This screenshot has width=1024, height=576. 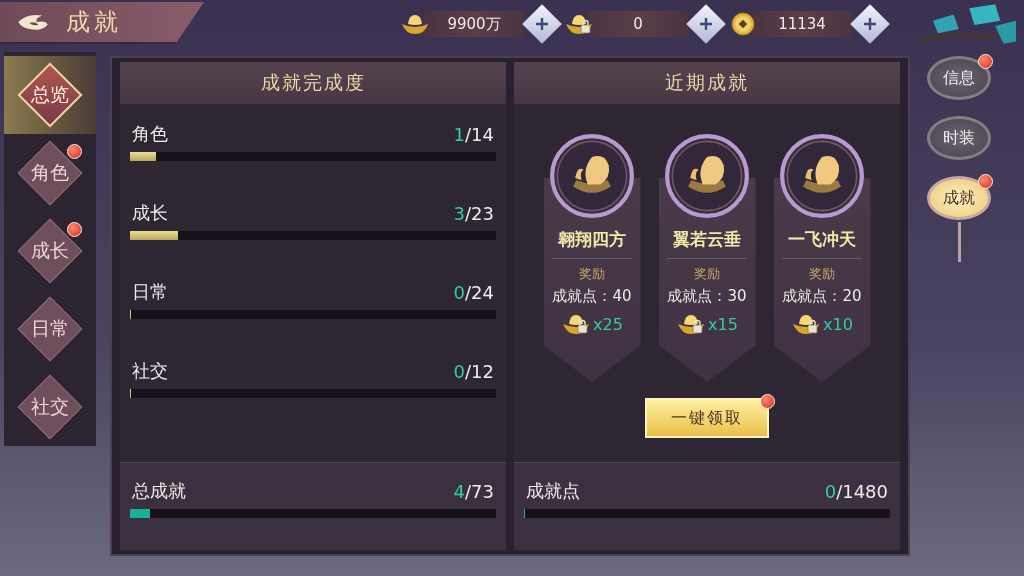 I want to click on reward-count: x10, so click(x=838, y=324).